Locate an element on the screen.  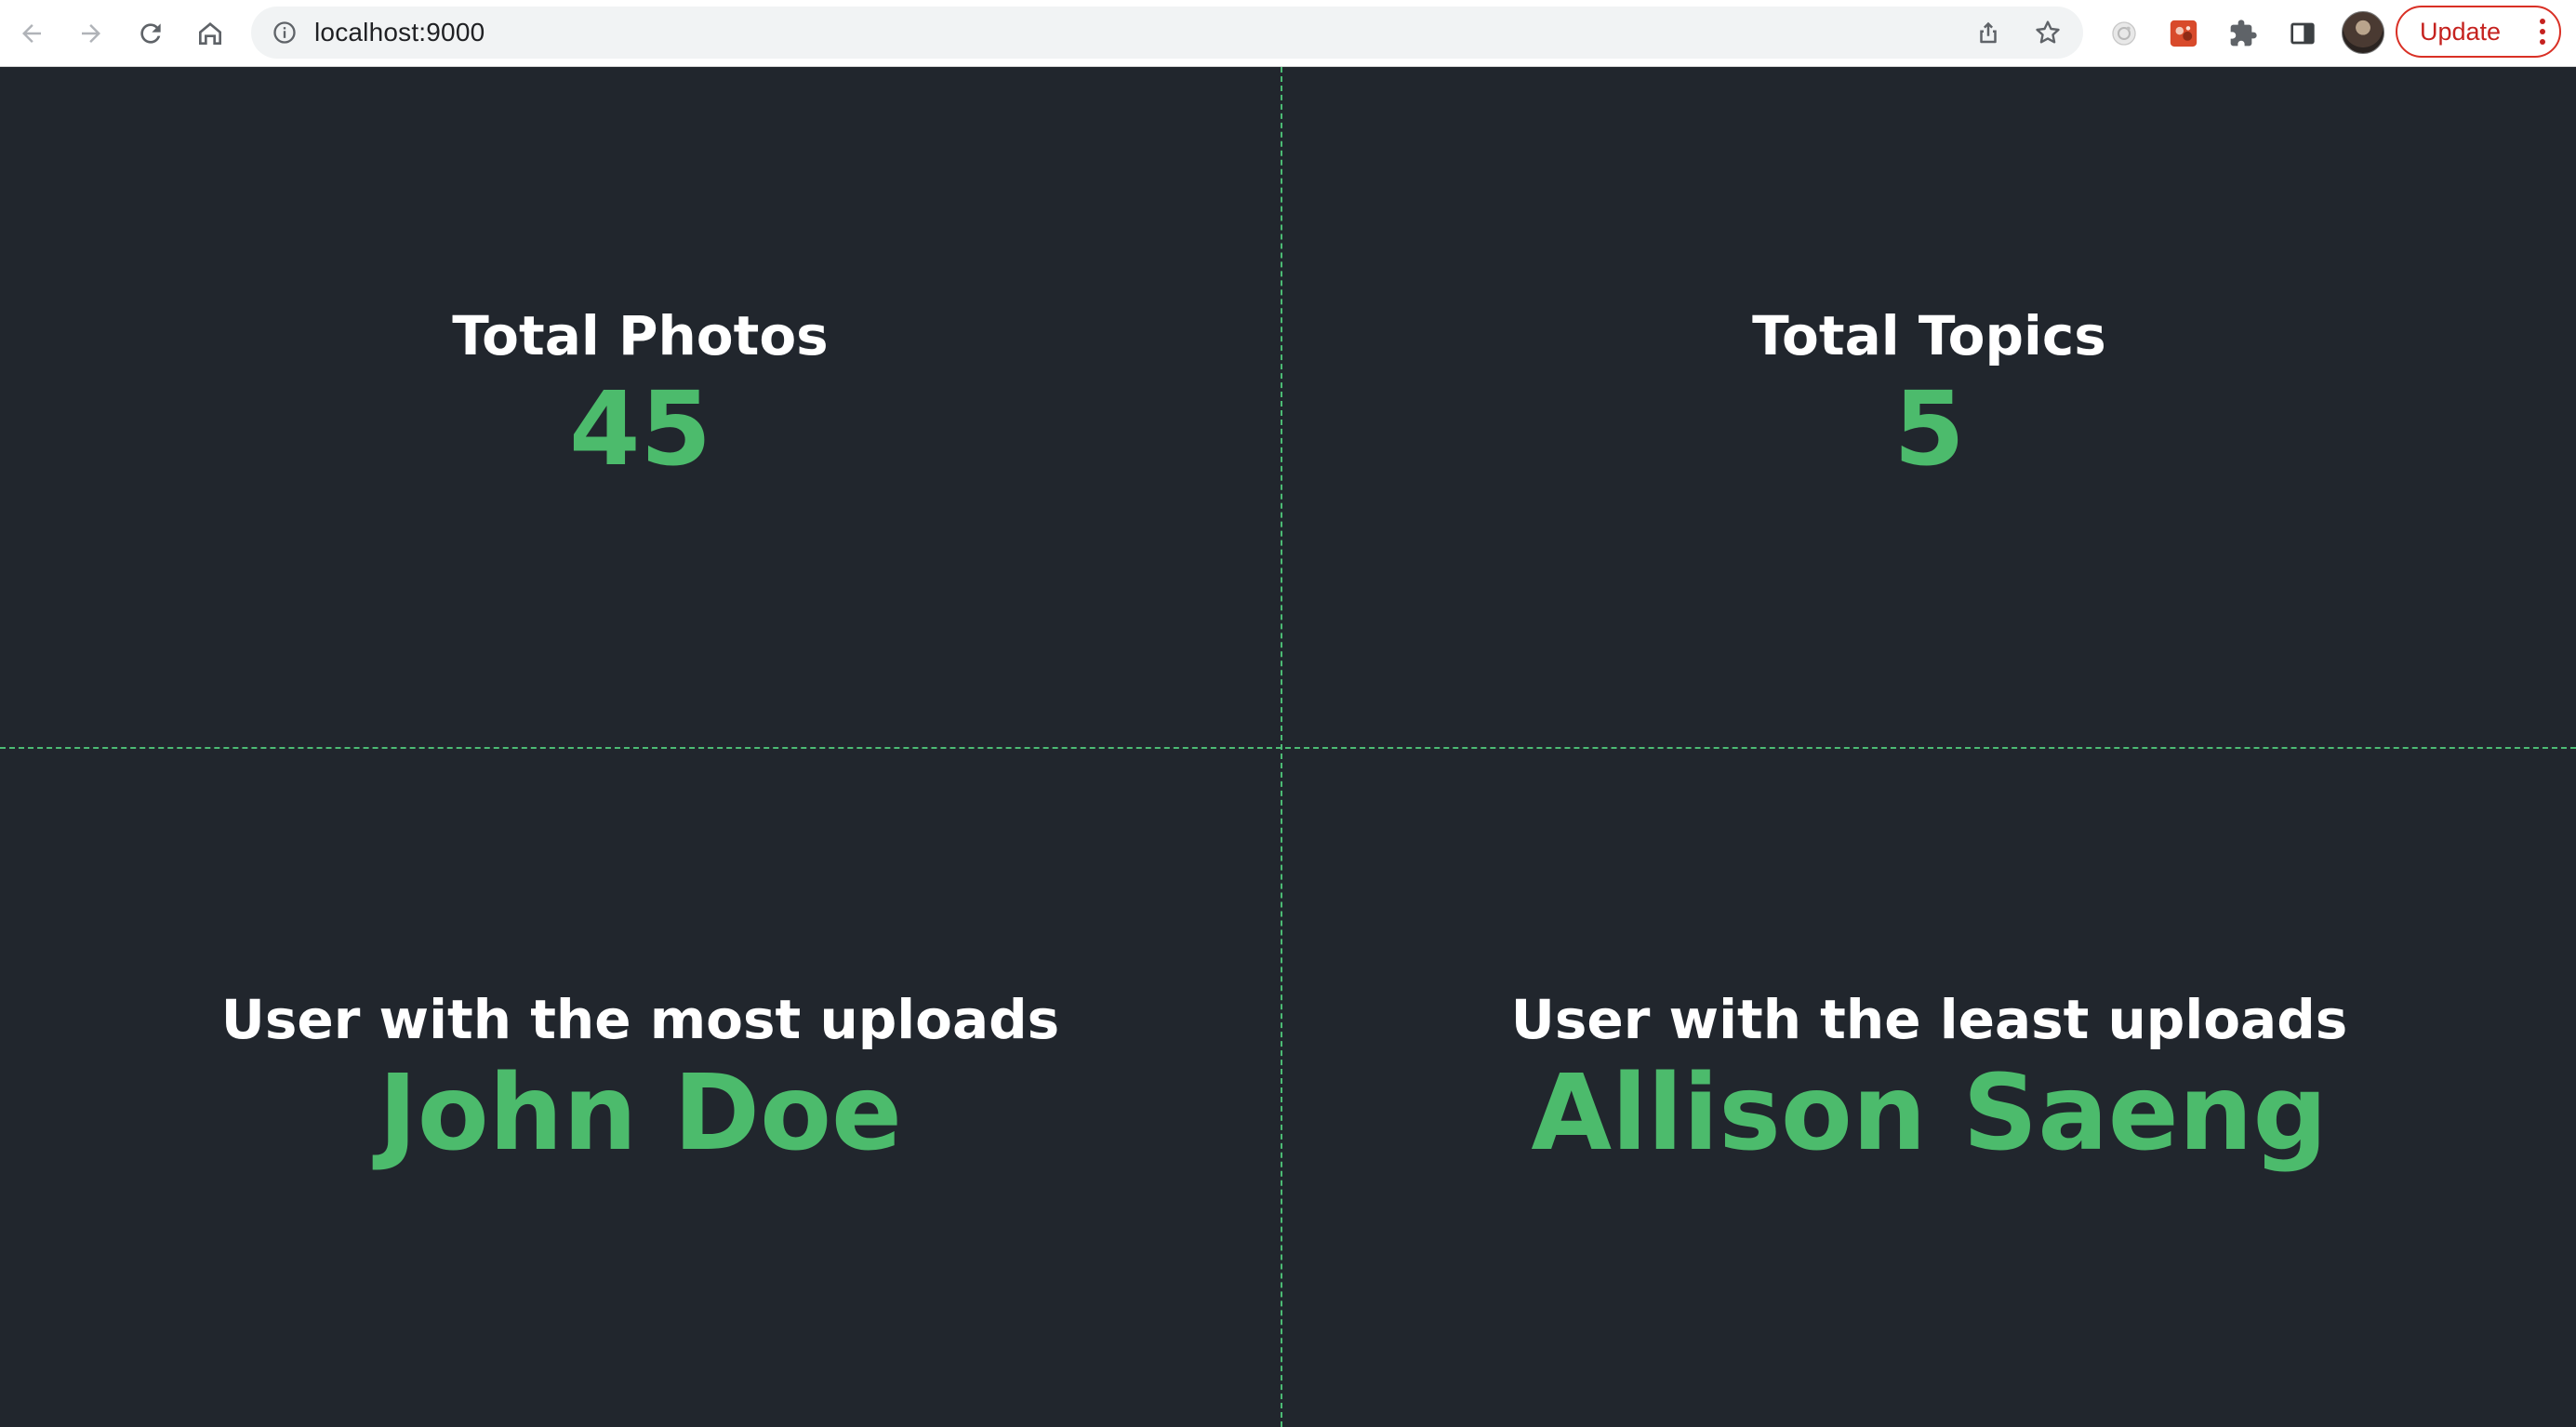
browser-toolbar: localhost:9000 Update is located at coordinates (1288, 33).